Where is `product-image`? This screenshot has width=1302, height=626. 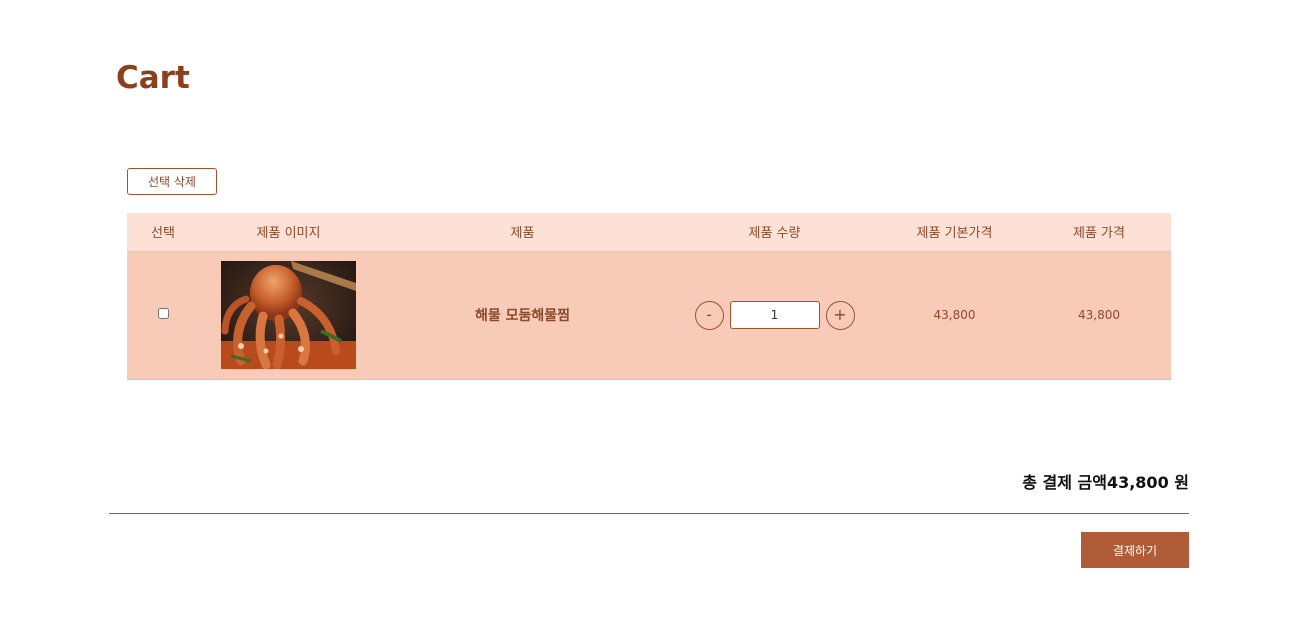 product-image is located at coordinates (288, 315).